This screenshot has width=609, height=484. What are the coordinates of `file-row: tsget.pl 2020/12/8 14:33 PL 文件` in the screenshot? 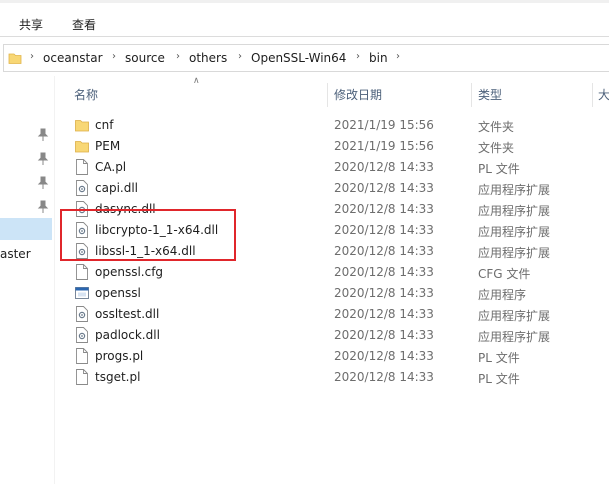 It's located at (337, 377).